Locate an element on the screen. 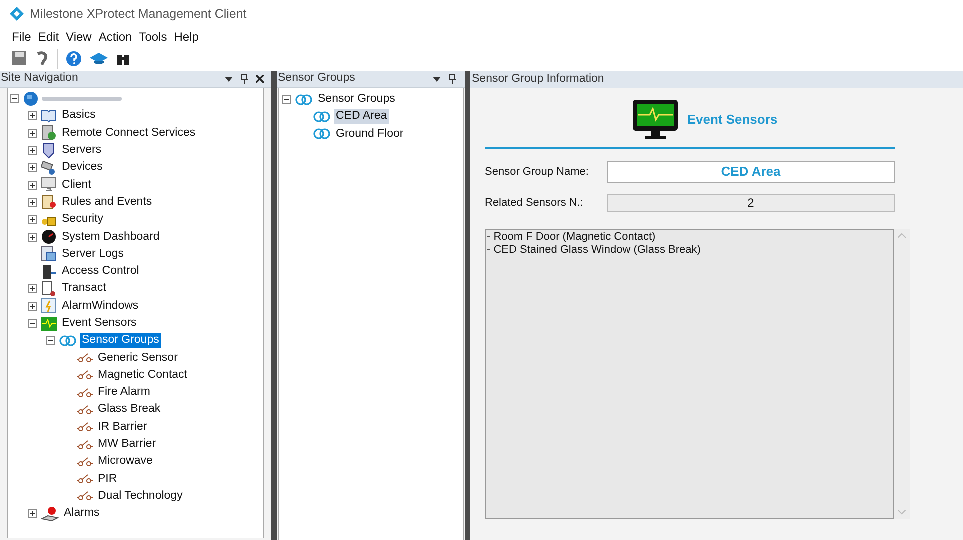 Image resolution: width=963 pixels, height=540 pixels. tree-item: Security is located at coordinates (83, 220).